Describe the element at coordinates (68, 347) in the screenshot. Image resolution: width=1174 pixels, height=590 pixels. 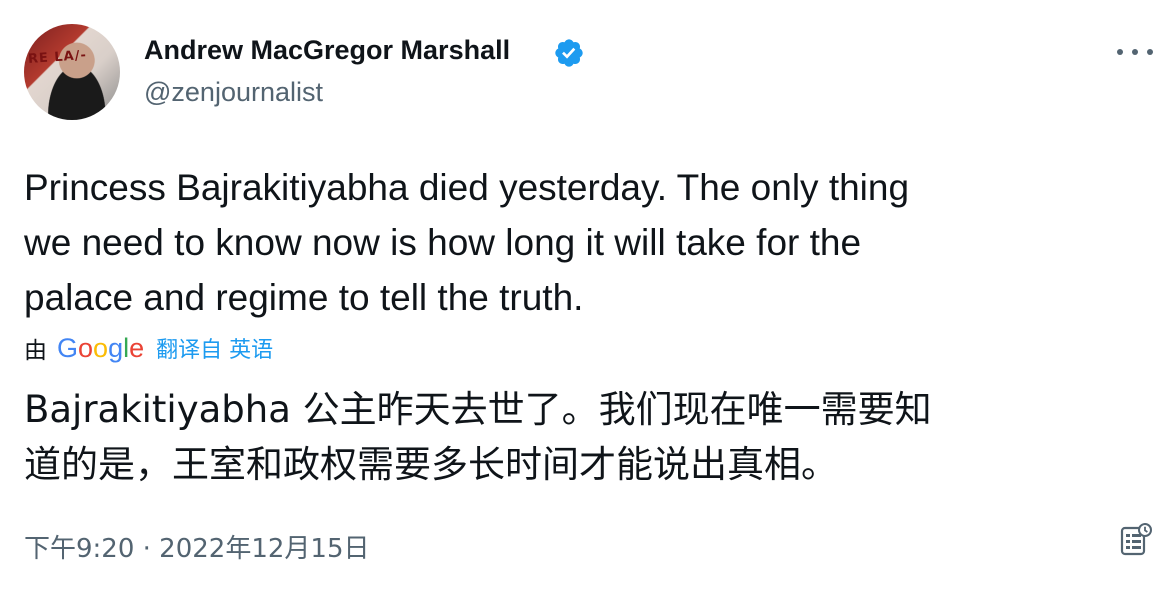
I see `google-logo-letter: G` at that location.